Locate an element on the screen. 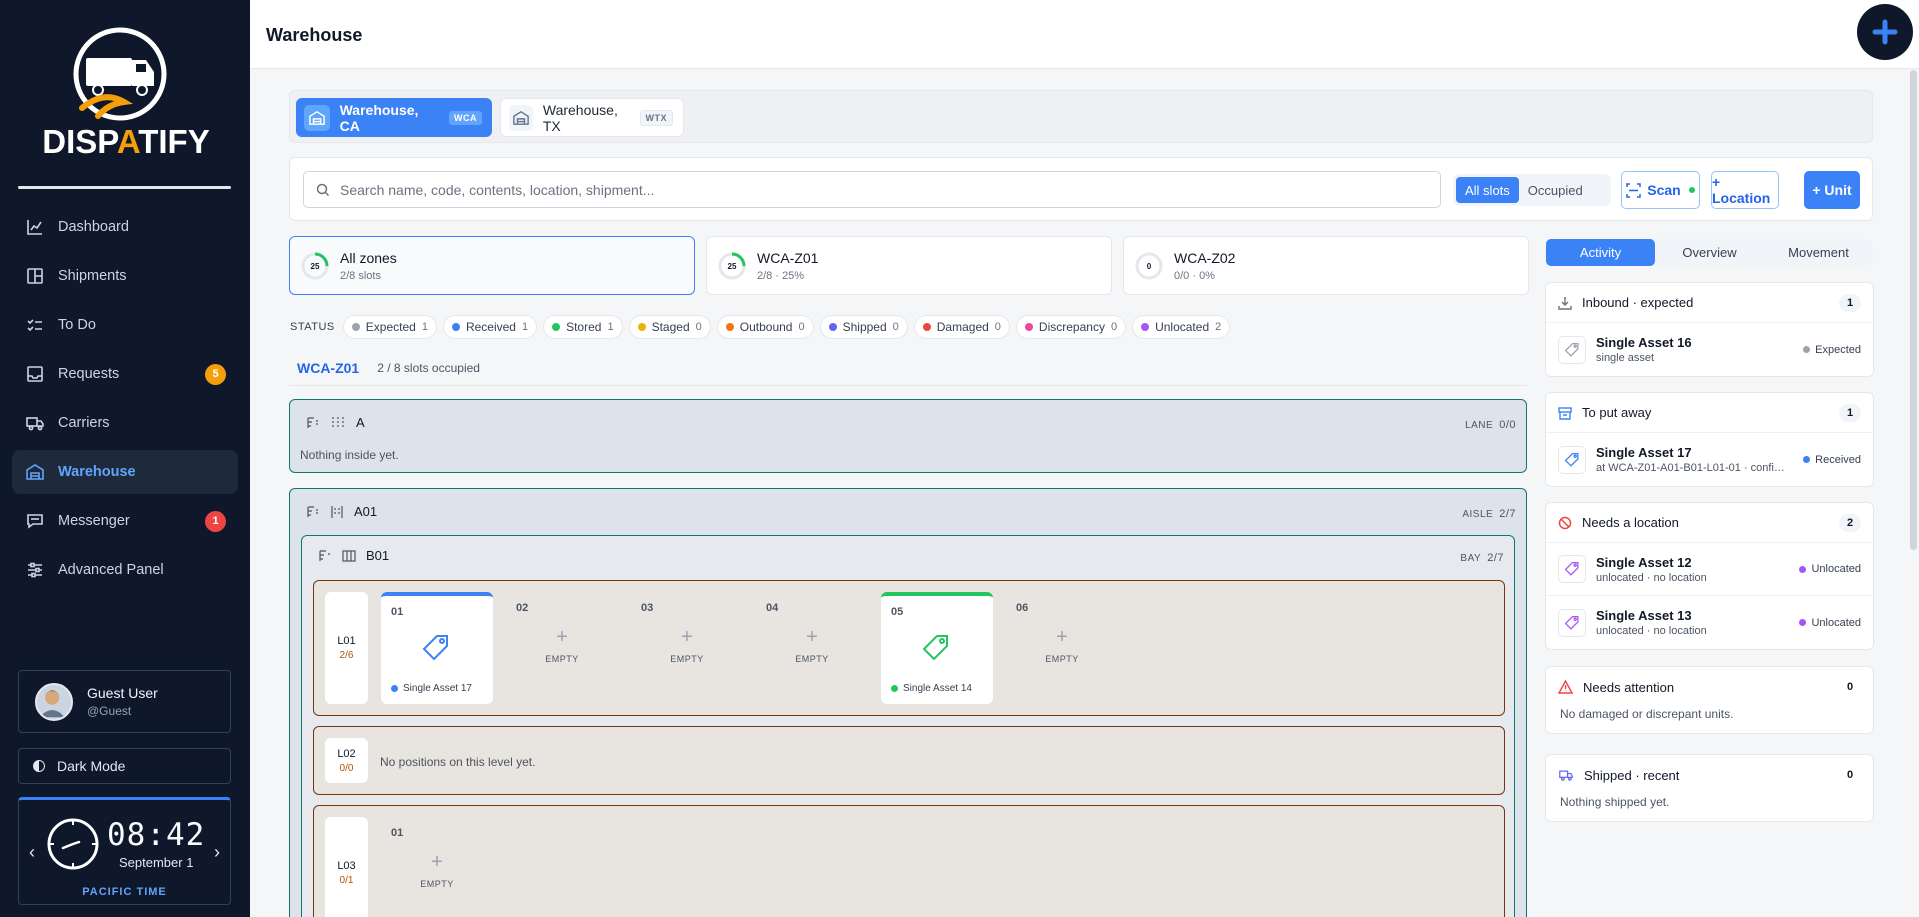 This screenshot has width=1919, height=917. level-count: 2/6 is located at coordinates (346, 655).